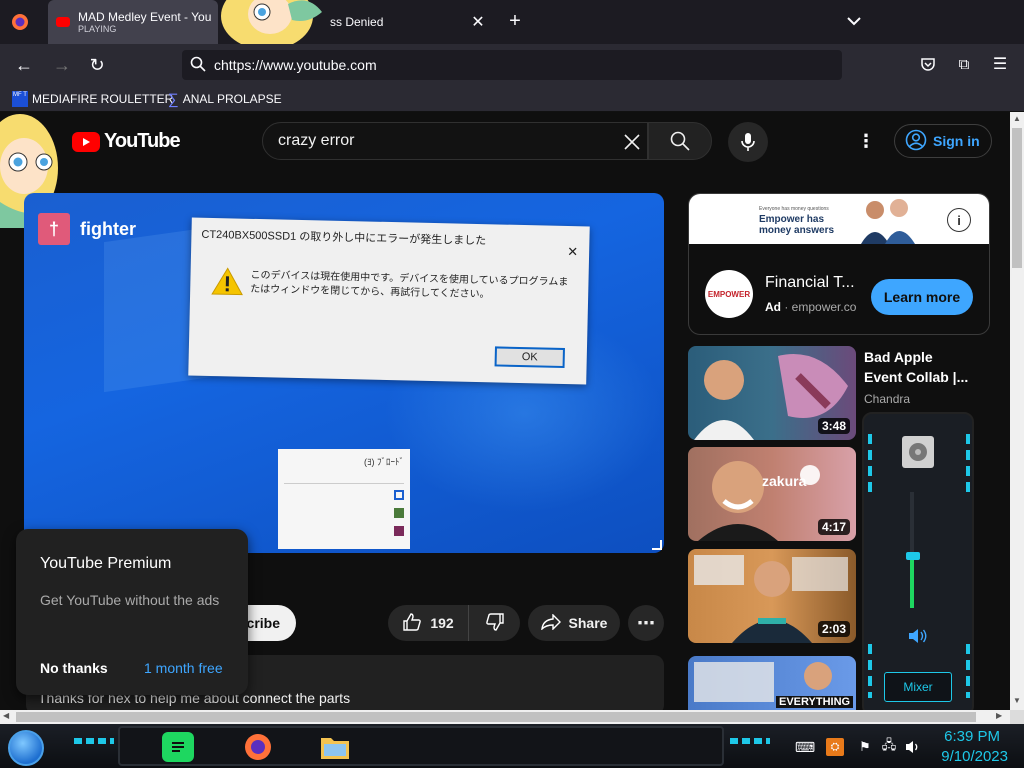 This screenshot has height=768, width=1024. What do you see at coordinates (97, 29) in the screenshot?
I see `tab-youtube-status: PLAYING` at bounding box center [97, 29].